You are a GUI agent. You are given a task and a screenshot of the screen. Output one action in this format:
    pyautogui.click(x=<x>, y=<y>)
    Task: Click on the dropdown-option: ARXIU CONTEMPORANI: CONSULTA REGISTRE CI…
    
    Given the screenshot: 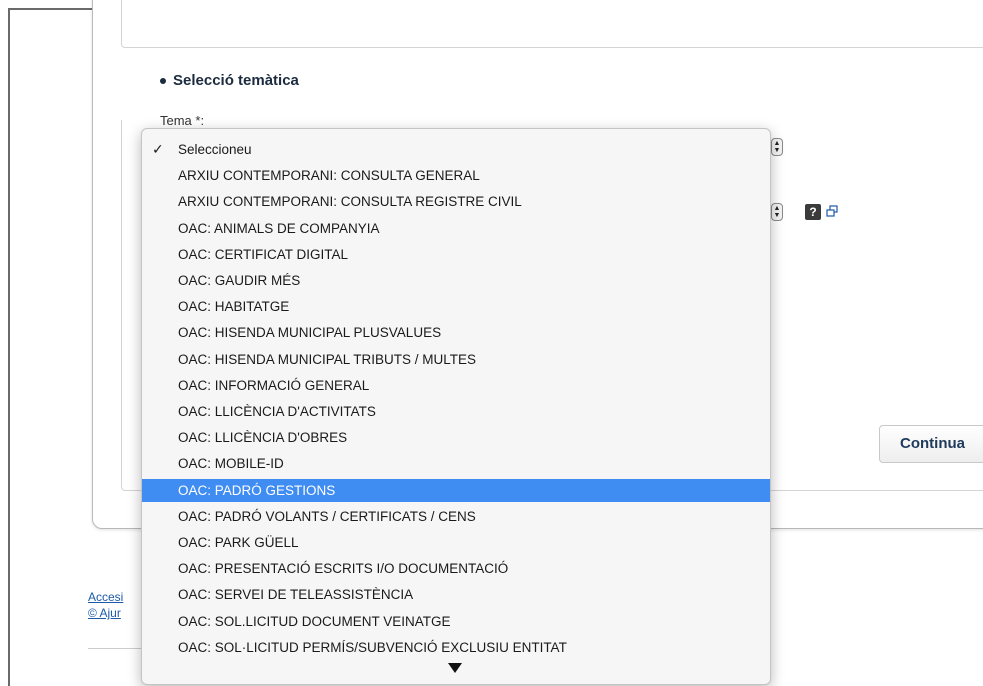 What is the action you would take?
    pyautogui.click(x=456, y=201)
    